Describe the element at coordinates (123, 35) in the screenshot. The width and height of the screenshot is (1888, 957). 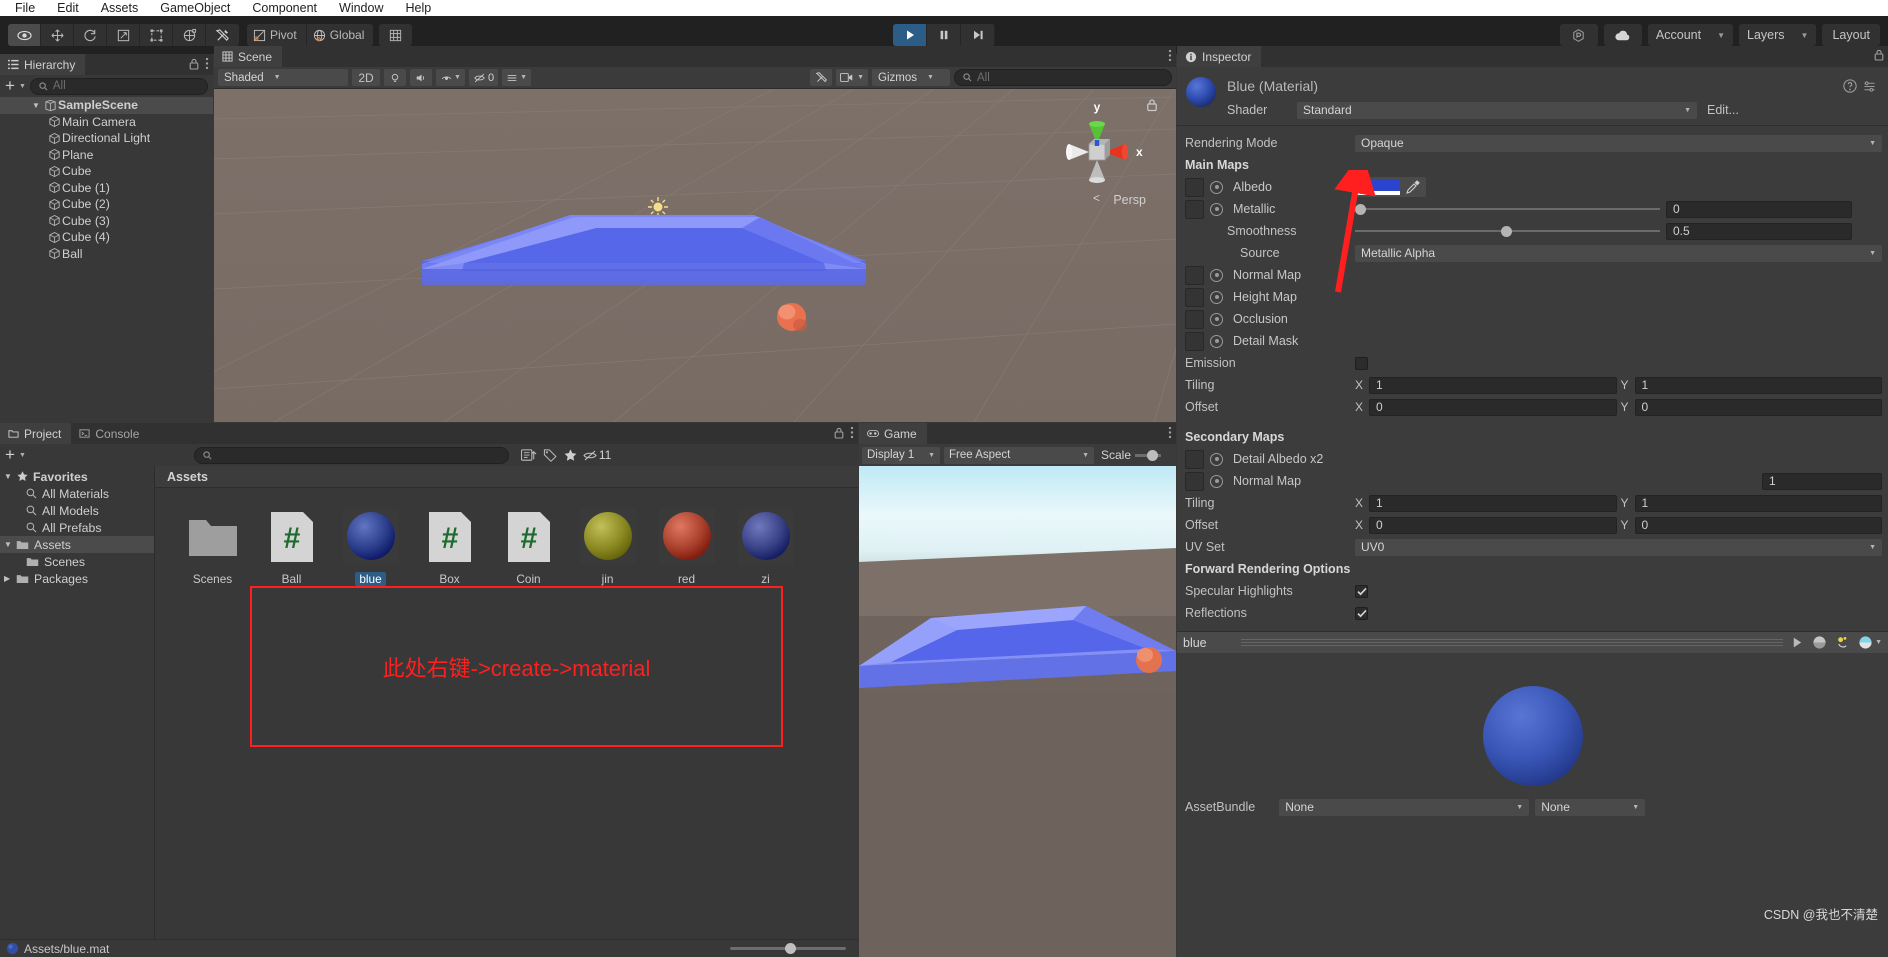
I see `scale-tool-icon` at that location.